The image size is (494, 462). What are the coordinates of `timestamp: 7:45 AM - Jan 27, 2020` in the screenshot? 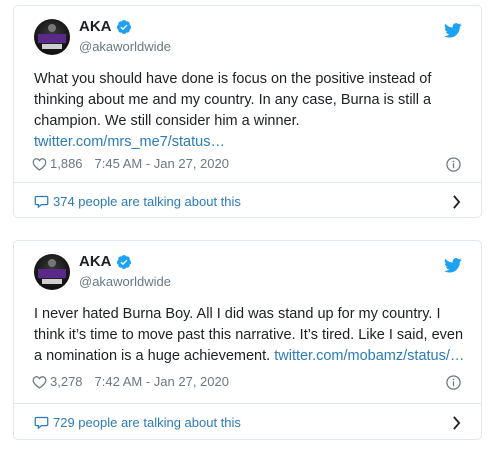 It's located at (162, 163).